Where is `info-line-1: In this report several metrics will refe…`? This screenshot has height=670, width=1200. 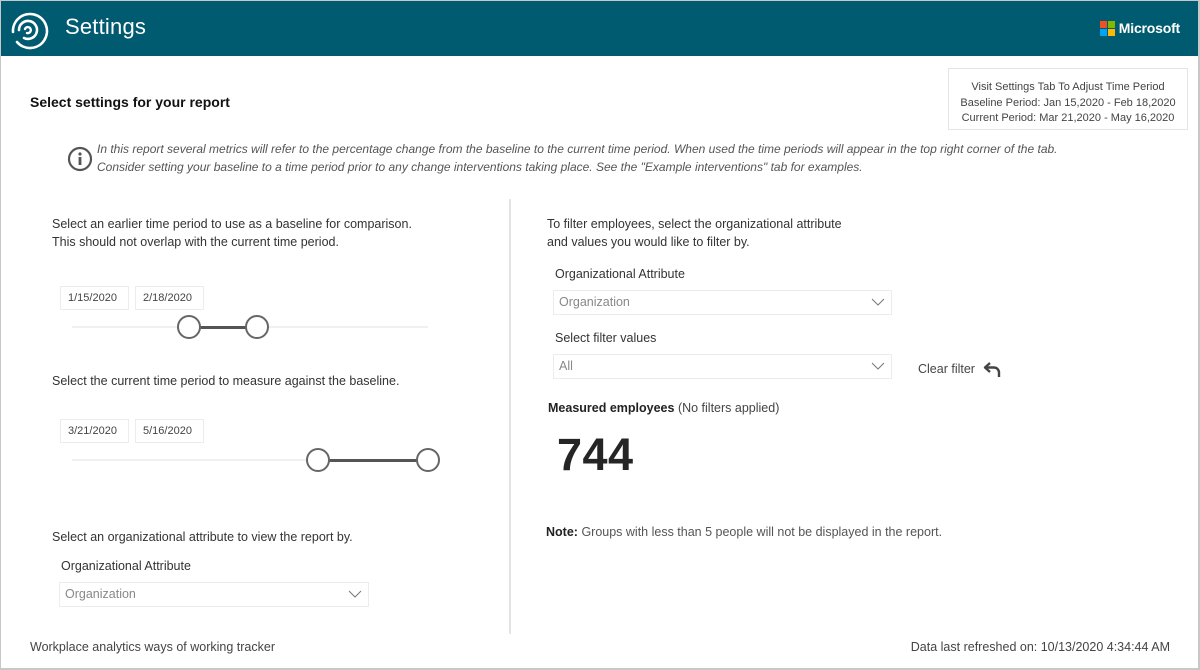
info-line-1: In this report several metrics will refe… is located at coordinates (577, 149).